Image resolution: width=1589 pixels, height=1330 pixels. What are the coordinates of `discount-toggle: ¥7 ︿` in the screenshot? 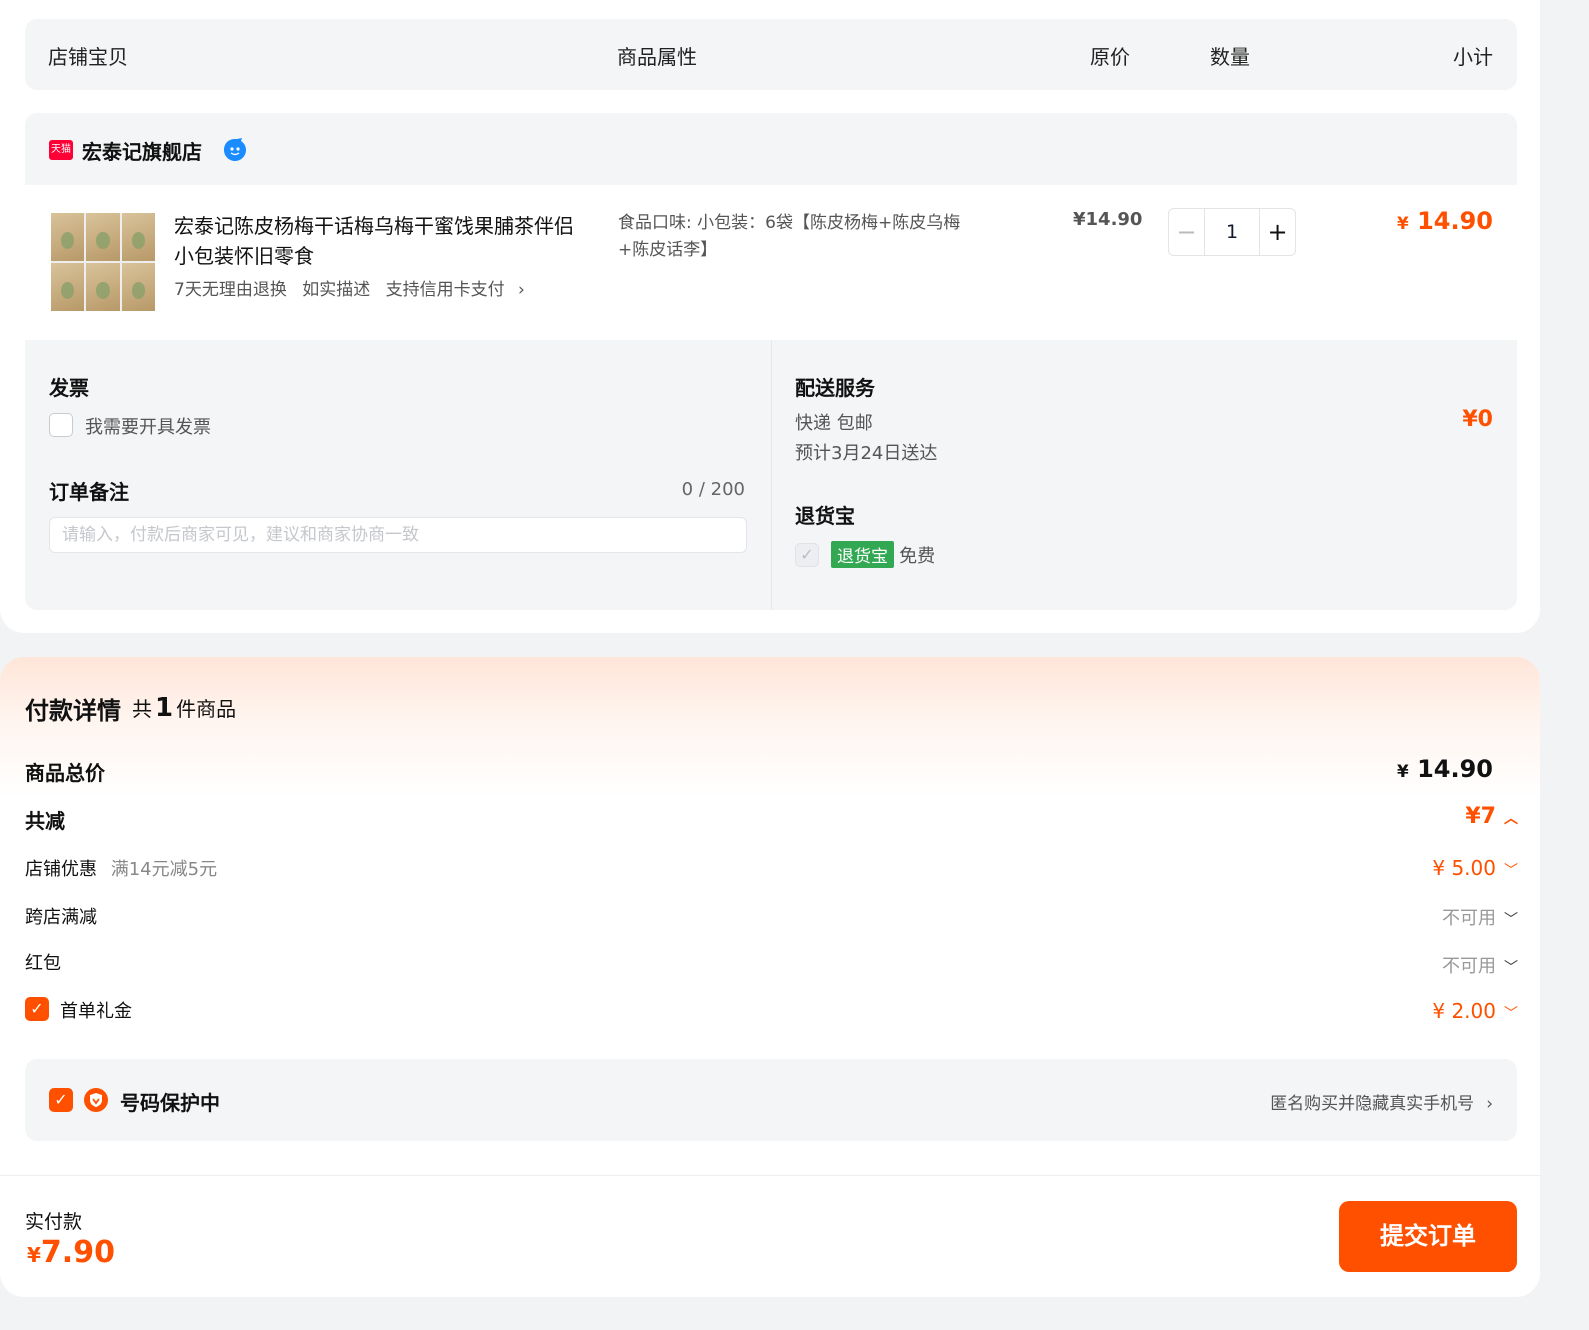 It's located at (1491, 816).